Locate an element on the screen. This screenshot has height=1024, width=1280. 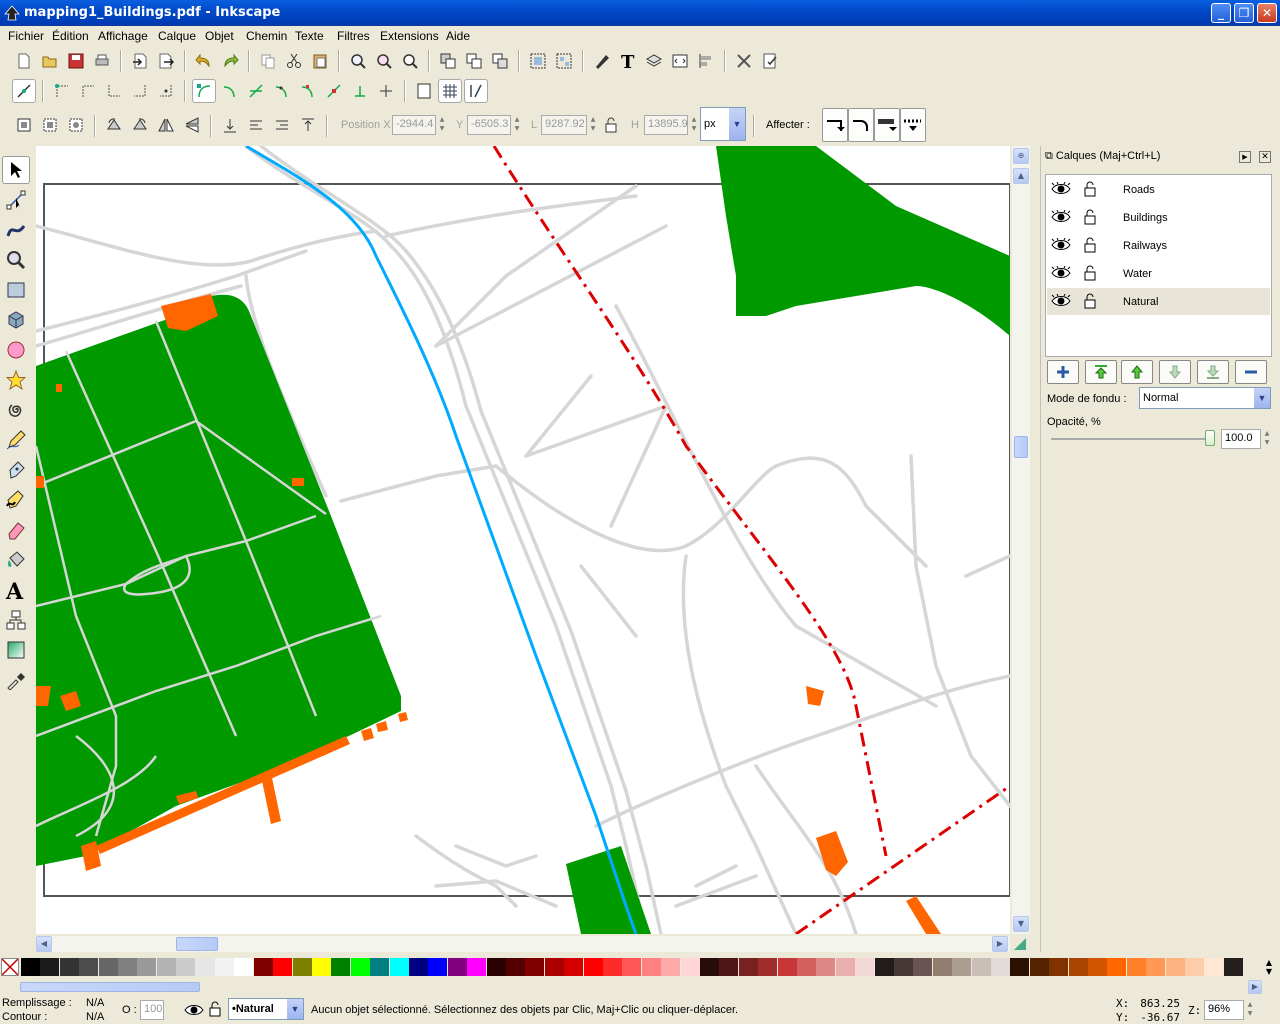
opacity-spinner: ▲ ▼ is located at coordinates (1267, 439).